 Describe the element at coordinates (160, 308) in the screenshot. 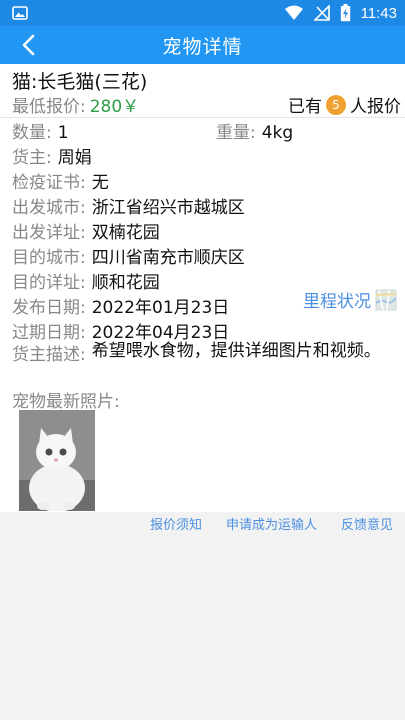

I see `publish-date-value: 2022年01月23日` at that location.